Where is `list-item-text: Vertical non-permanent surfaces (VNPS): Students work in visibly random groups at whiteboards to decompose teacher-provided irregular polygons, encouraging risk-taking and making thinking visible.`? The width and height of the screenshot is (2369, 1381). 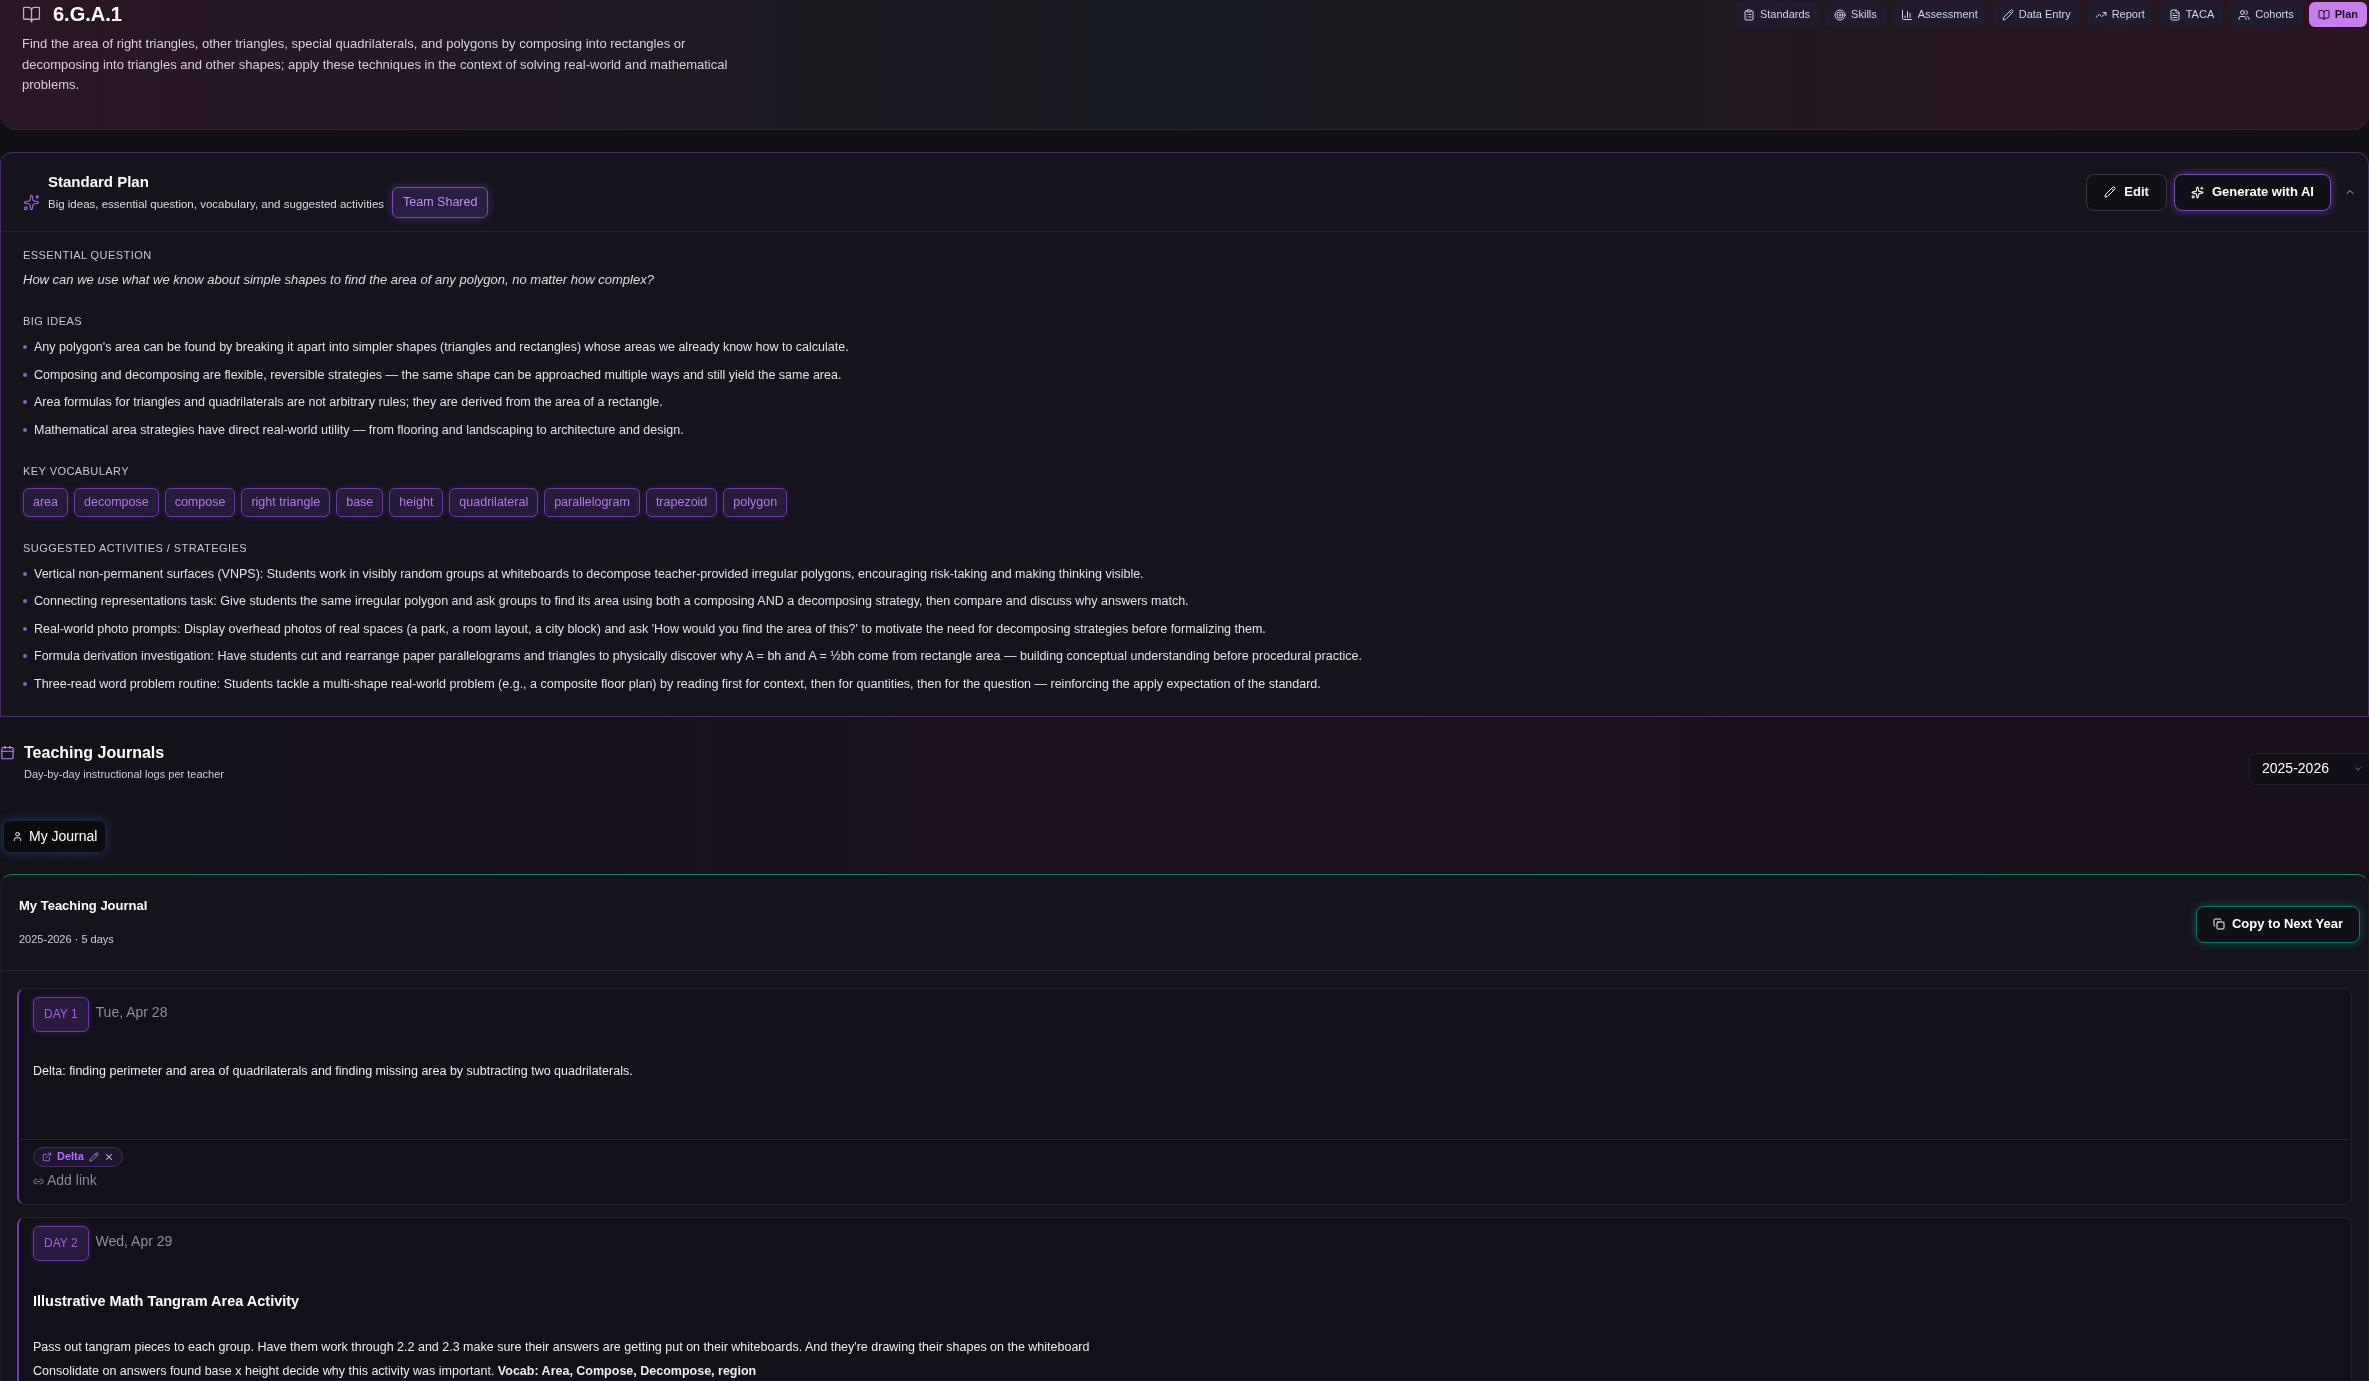 list-item-text: Vertical non-permanent surfaces (VNPS): Students work in visibly random groups at whiteboards to decompose teacher-provided irregular polygons, encouraging risk-taking and making thinking visible. is located at coordinates (589, 574).